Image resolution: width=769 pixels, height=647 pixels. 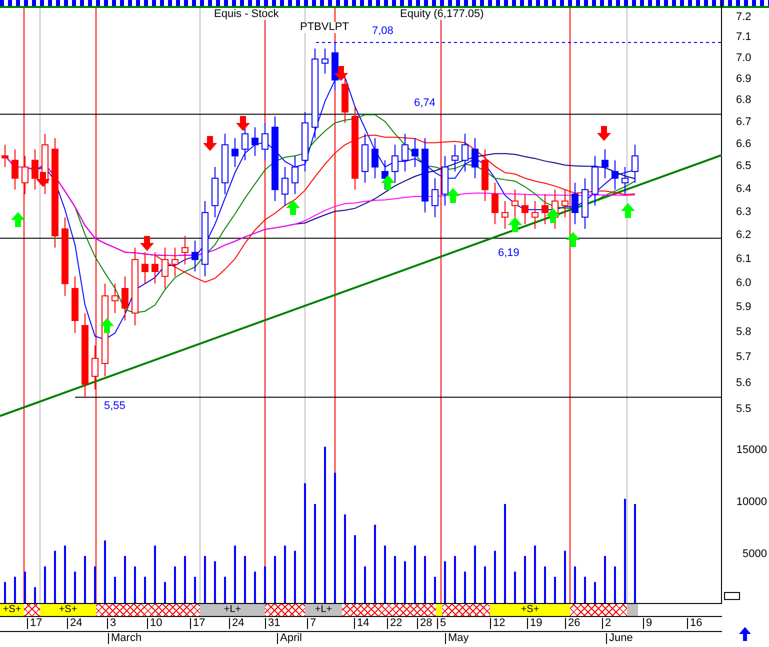 What do you see at coordinates (289, 638) in the screenshot?
I see `month-label: April` at bounding box center [289, 638].